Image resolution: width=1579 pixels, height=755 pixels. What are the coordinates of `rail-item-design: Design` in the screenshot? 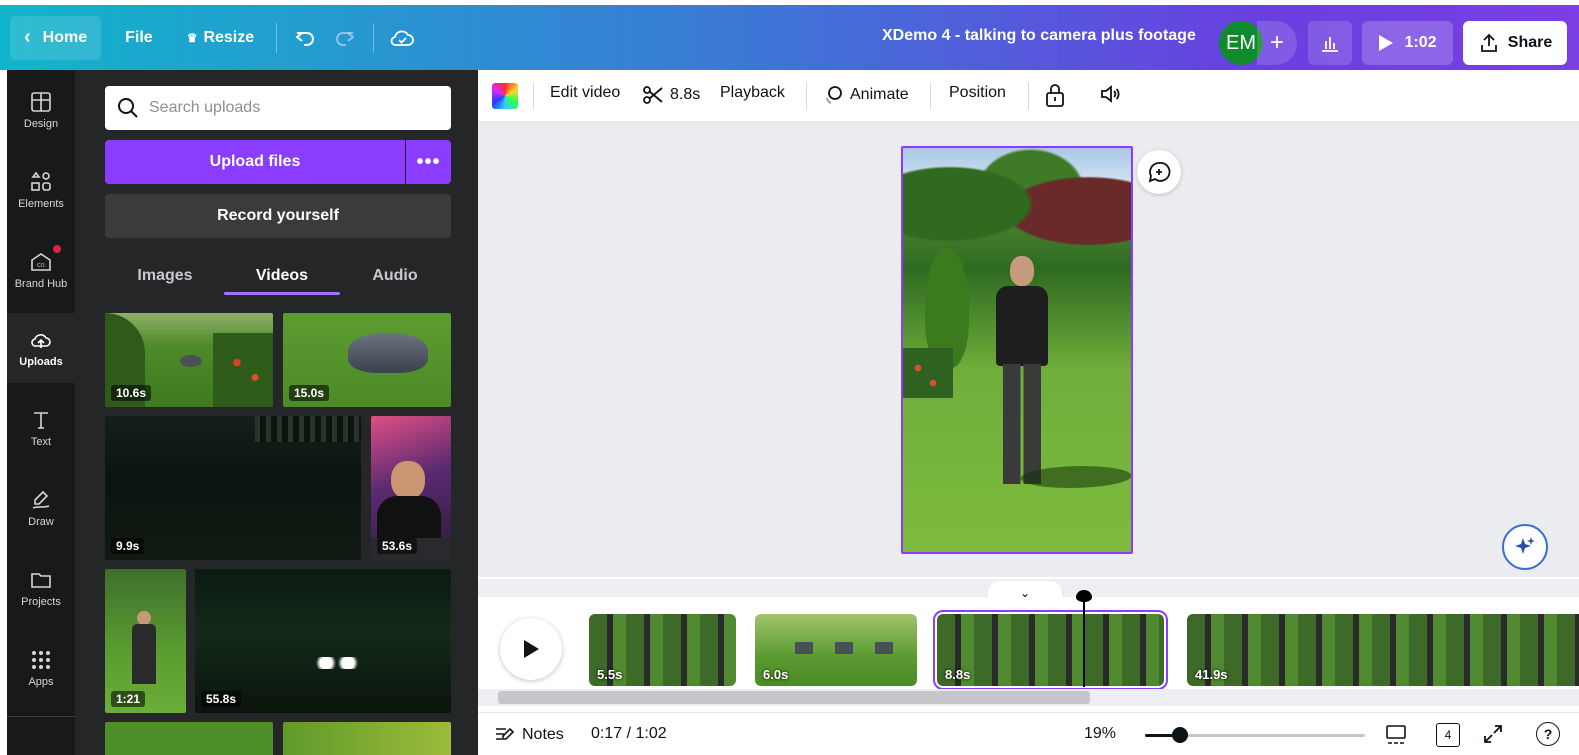 It's located at (41, 110).